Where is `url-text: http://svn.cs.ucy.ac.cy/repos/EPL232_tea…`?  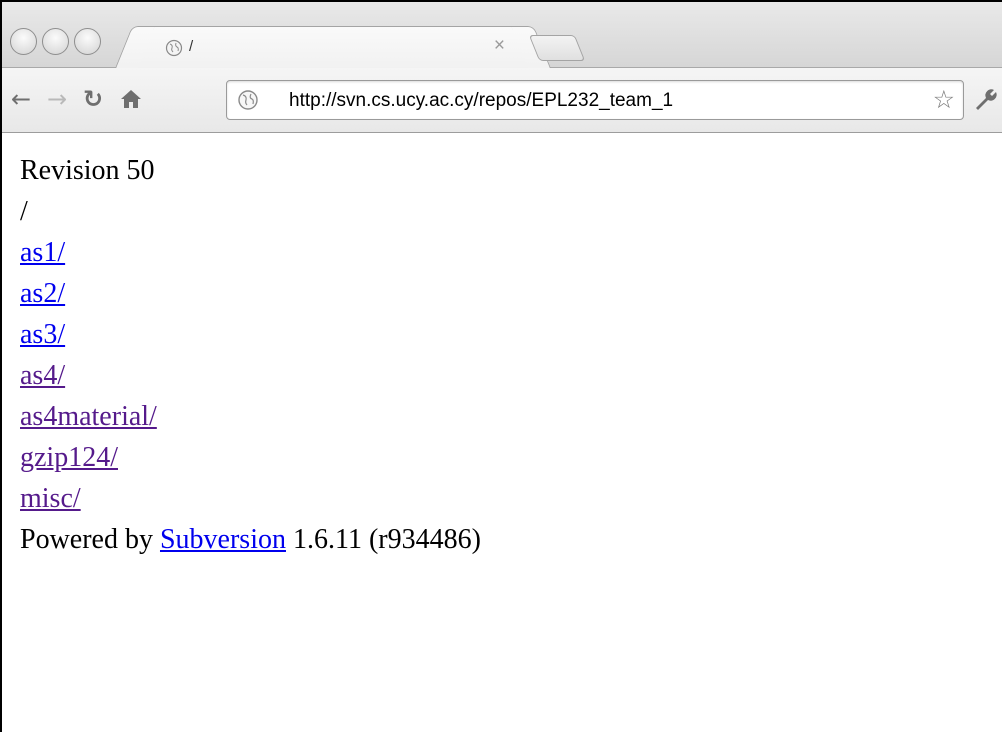 url-text: http://svn.cs.ucy.ac.cy/repos/EPL232_tea… is located at coordinates (481, 101).